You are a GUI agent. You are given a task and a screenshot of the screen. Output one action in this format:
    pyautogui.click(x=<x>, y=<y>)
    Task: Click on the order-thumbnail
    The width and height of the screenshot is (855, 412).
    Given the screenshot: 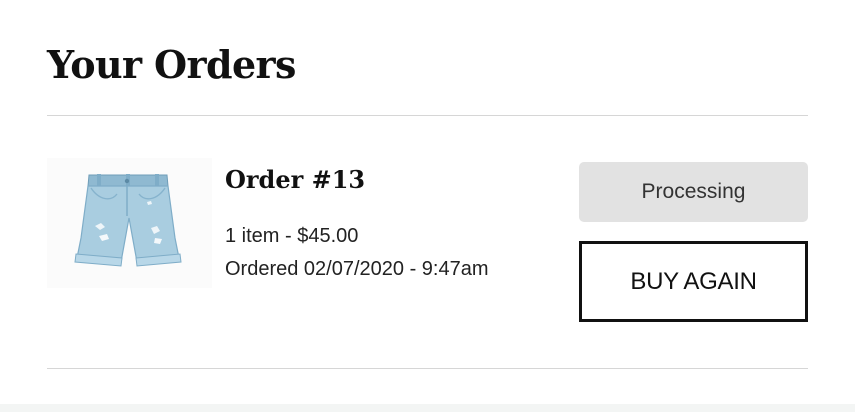 What is the action you would take?
    pyautogui.click(x=129, y=223)
    